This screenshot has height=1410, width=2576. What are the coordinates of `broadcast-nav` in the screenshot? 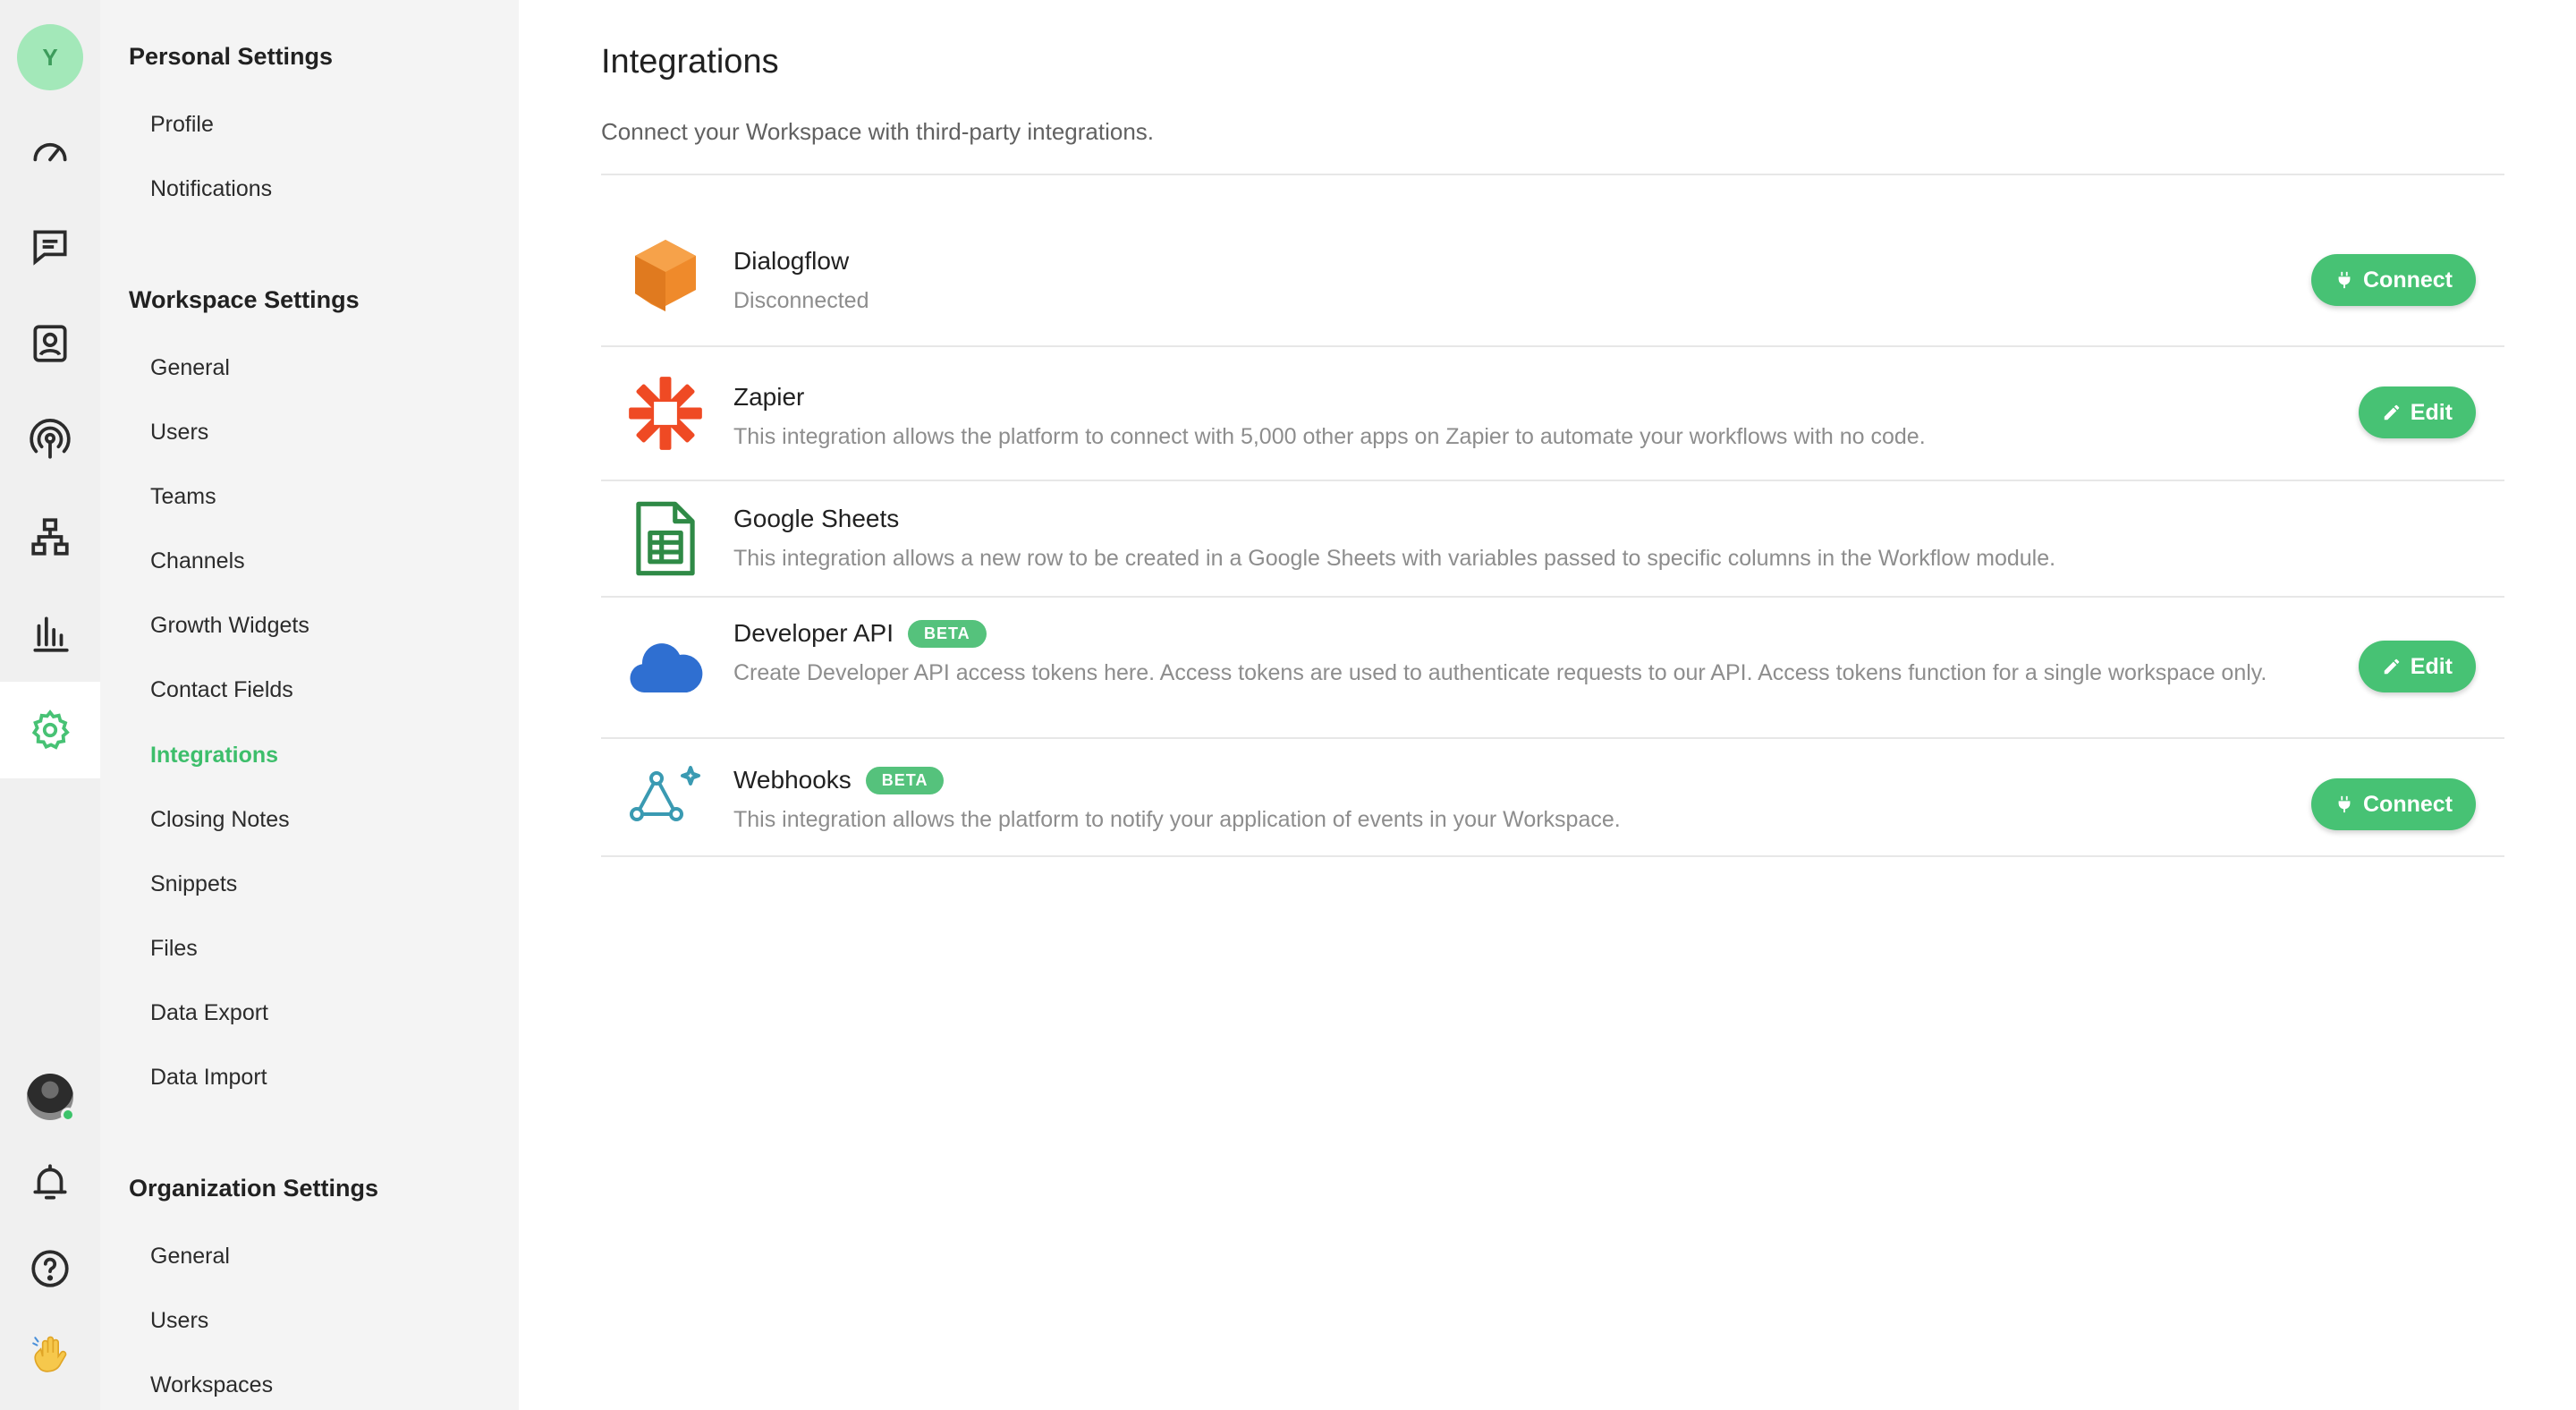 It's located at (50, 440).